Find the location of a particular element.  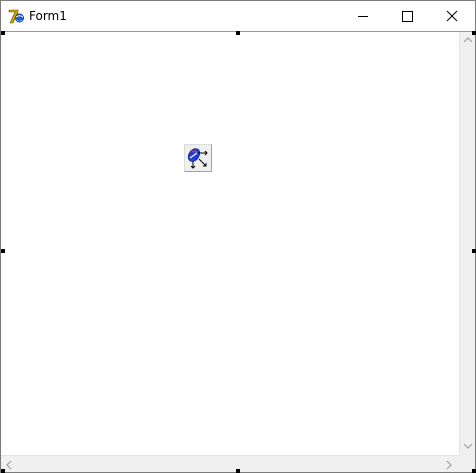

minimize-button is located at coordinates (363, 16).